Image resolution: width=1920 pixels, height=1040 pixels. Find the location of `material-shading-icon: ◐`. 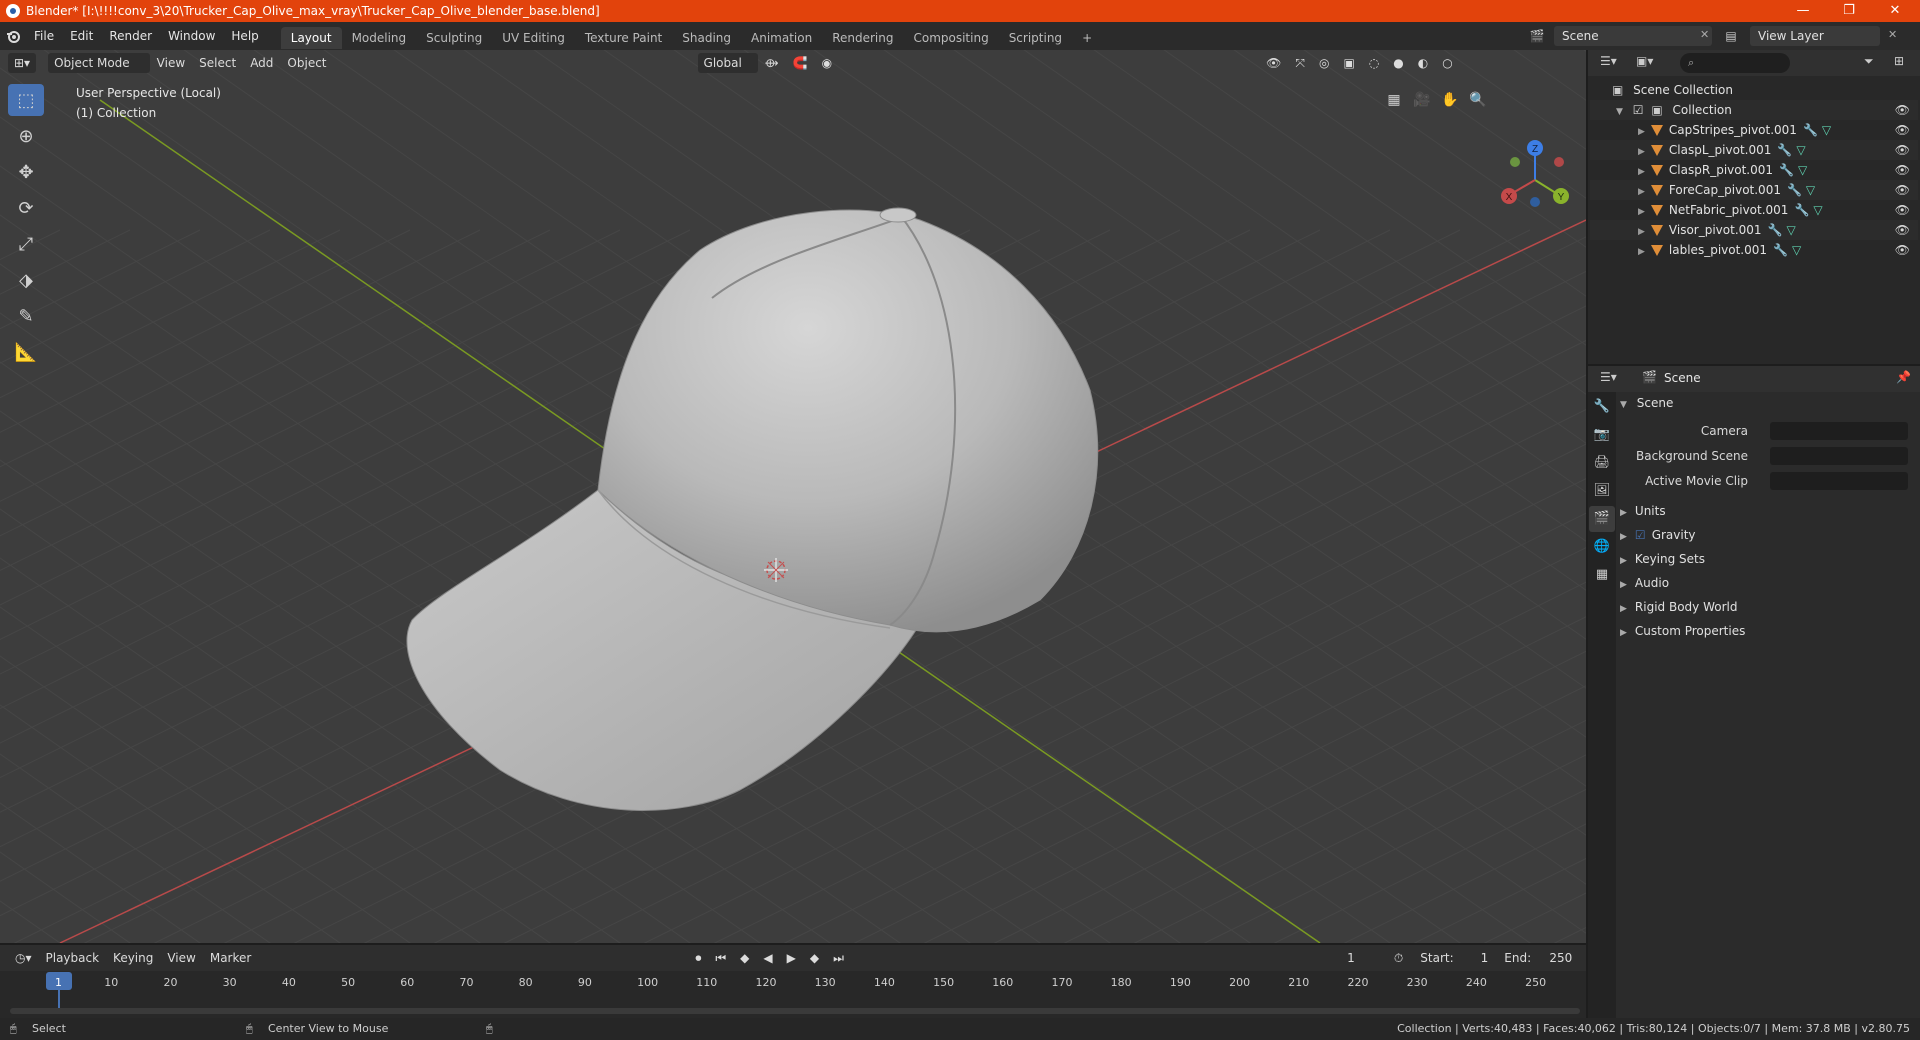

material-shading-icon: ◐ is located at coordinates (1423, 63).